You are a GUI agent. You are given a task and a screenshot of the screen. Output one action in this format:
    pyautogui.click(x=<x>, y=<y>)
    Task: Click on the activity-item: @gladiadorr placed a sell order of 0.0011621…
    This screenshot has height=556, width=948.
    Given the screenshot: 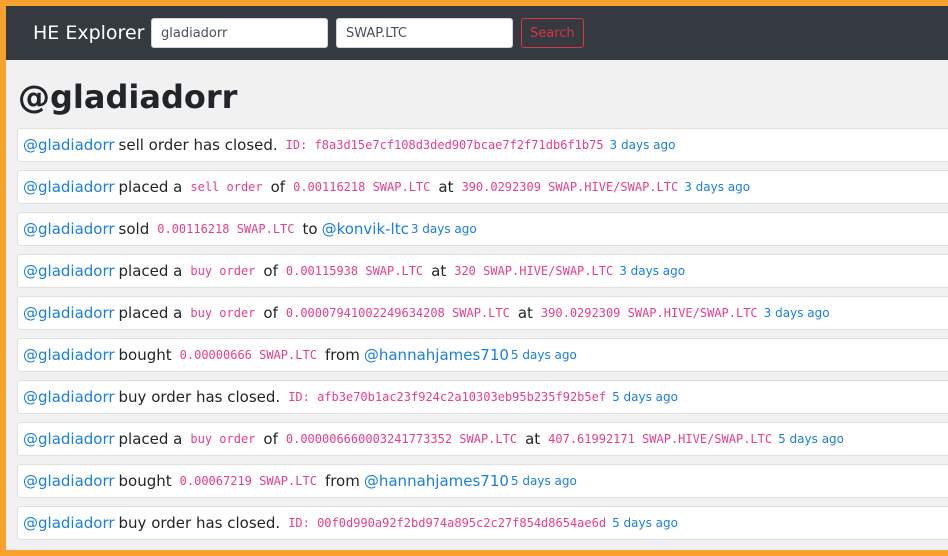 What is the action you would take?
    pyautogui.click(x=482, y=187)
    